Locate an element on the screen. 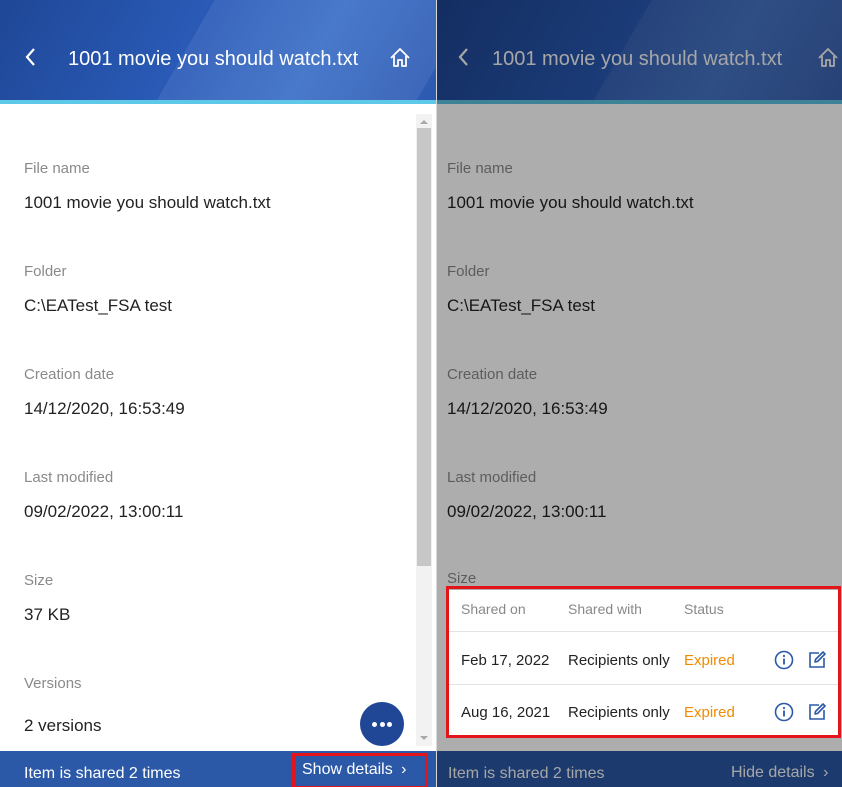 This screenshot has height=787, width=842. share-footer: Item is shared 2 times Show details › is located at coordinates (218, 769).